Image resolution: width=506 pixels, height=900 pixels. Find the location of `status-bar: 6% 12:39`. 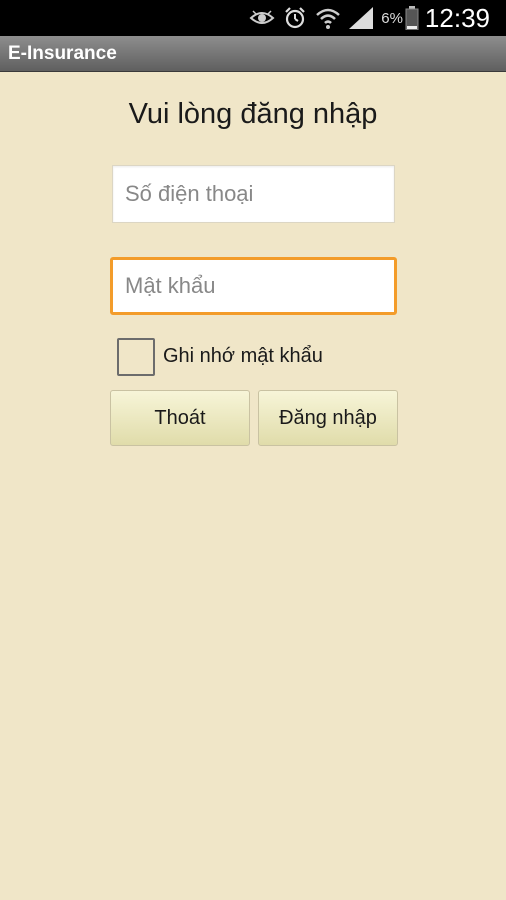

status-bar: 6% 12:39 is located at coordinates (253, 18).